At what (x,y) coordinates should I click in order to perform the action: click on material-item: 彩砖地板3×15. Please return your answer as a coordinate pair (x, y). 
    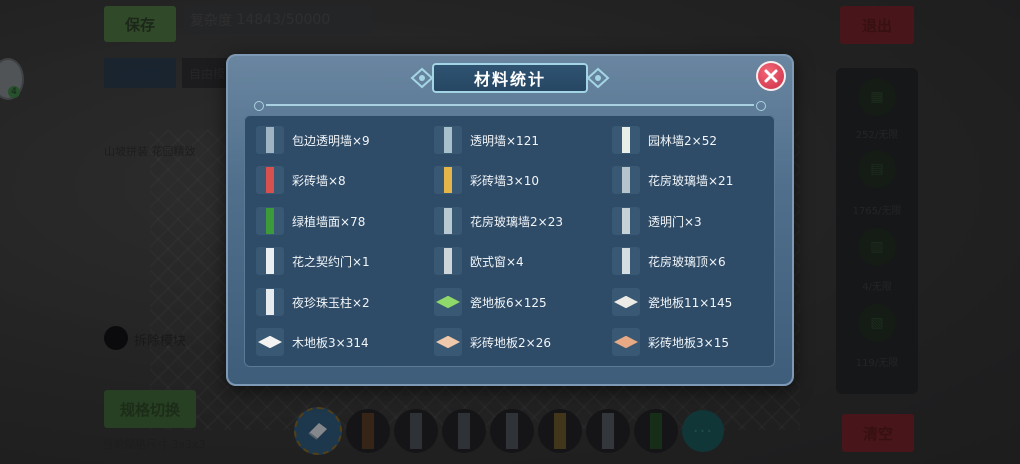
    Looking at the image, I should click on (670, 342).